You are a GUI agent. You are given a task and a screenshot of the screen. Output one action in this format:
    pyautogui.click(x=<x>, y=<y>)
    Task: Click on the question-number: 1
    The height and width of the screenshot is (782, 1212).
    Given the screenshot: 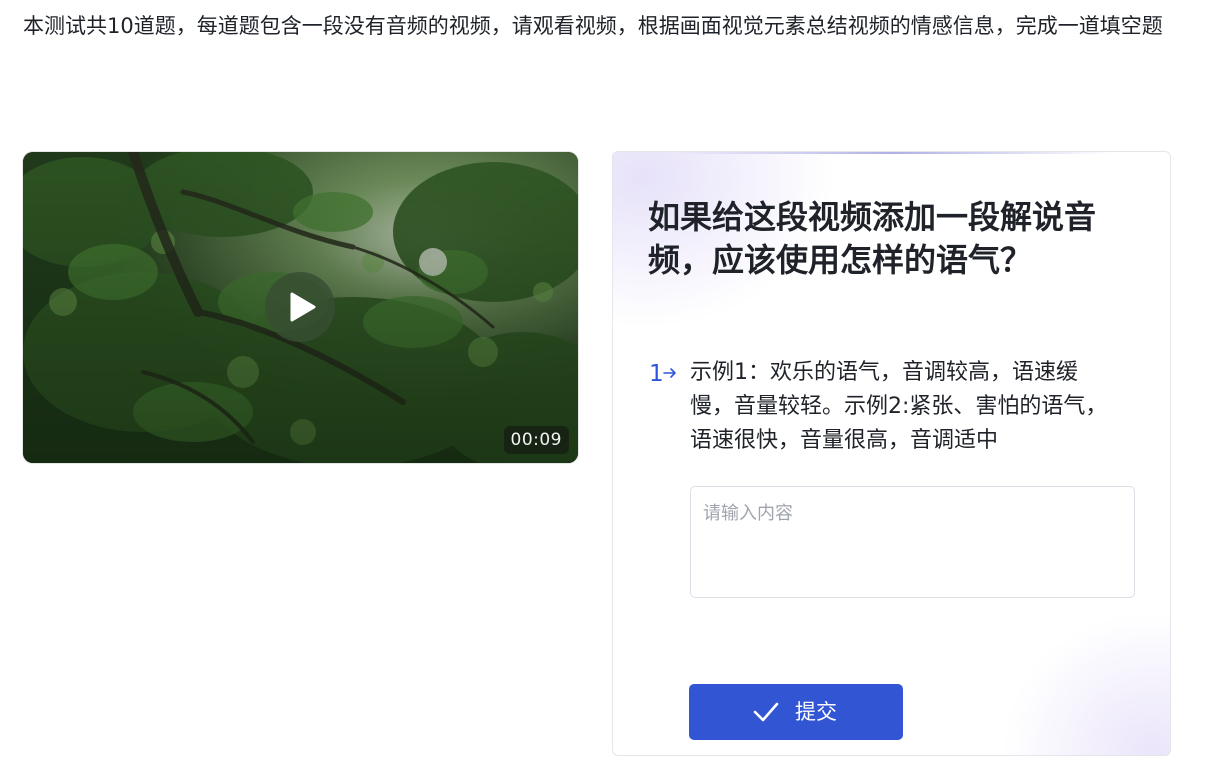 What is the action you would take?
    pyautogui.click(x=656, y=374)
    